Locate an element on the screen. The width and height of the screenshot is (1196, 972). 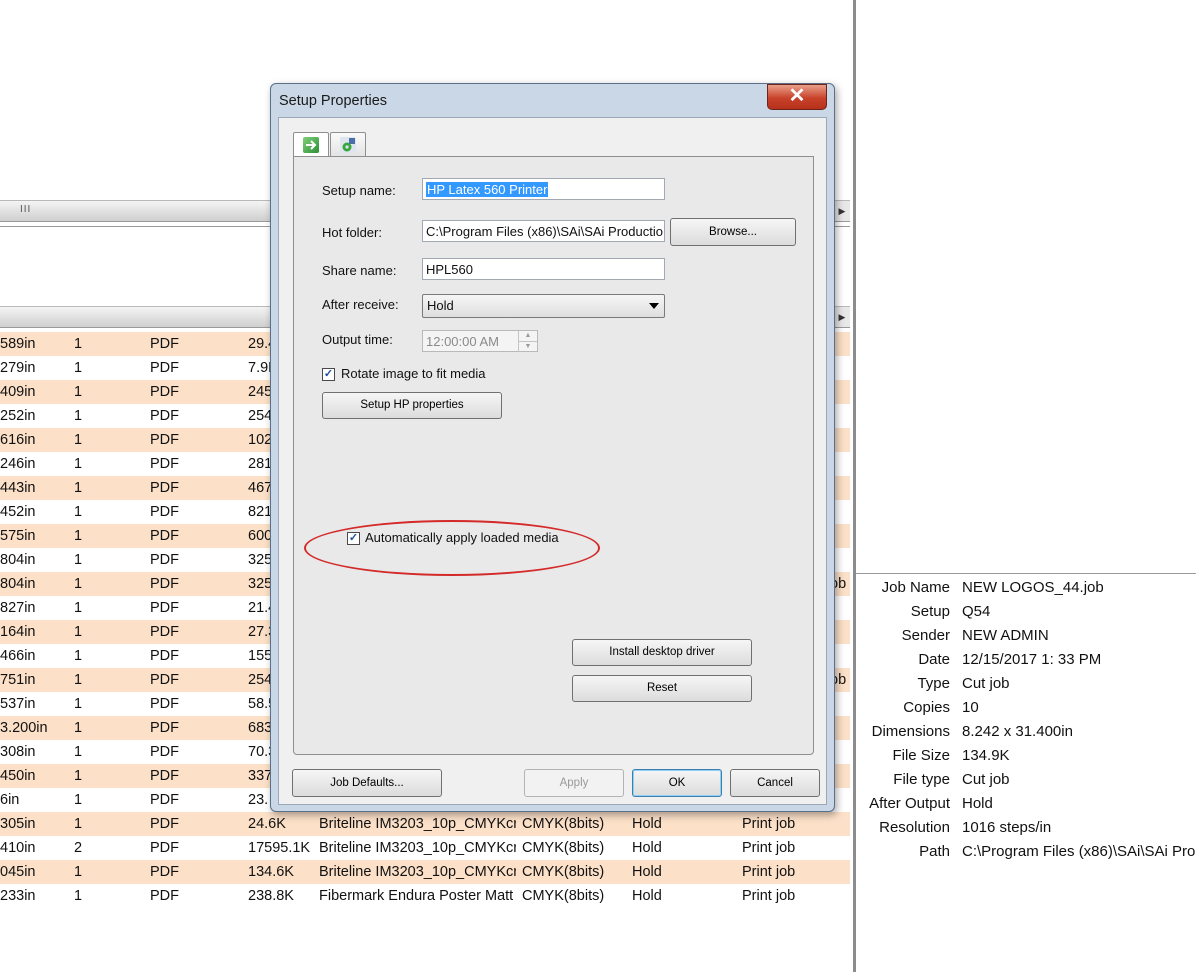
table-cell: 337 is located at coordinates (260, 776).